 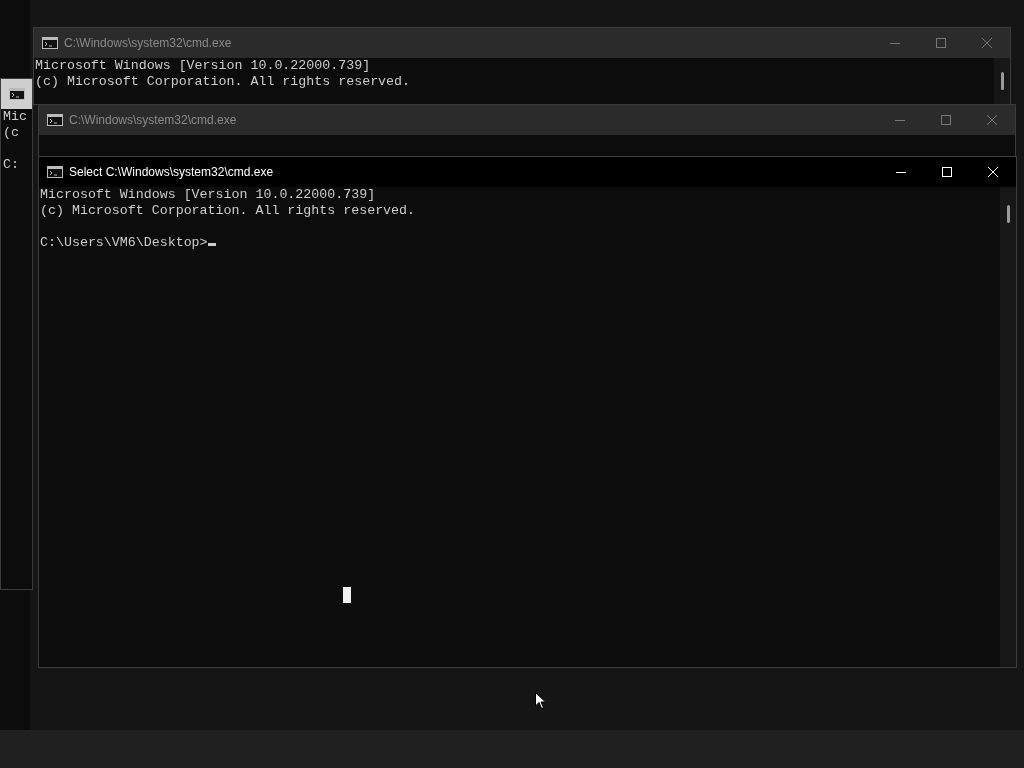 I want to click on console-text: C:, so click(x=11, y=164).